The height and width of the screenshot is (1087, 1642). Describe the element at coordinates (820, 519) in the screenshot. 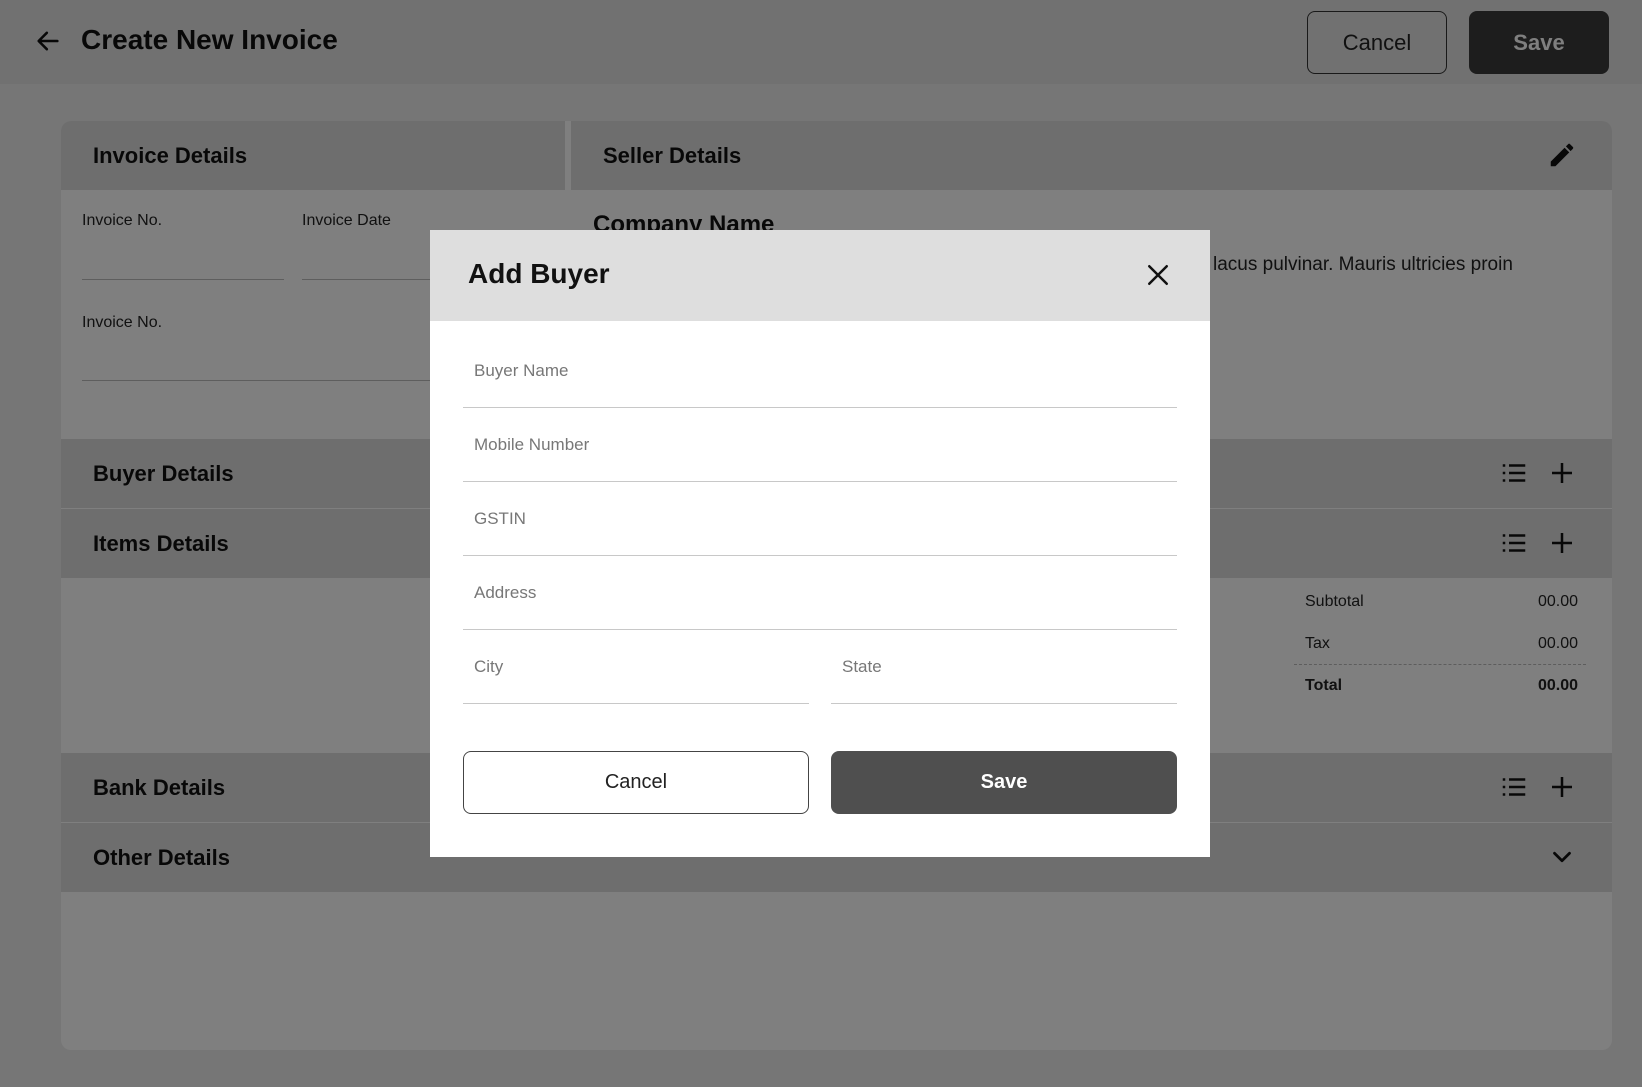

I see `gstin-input` at that location.